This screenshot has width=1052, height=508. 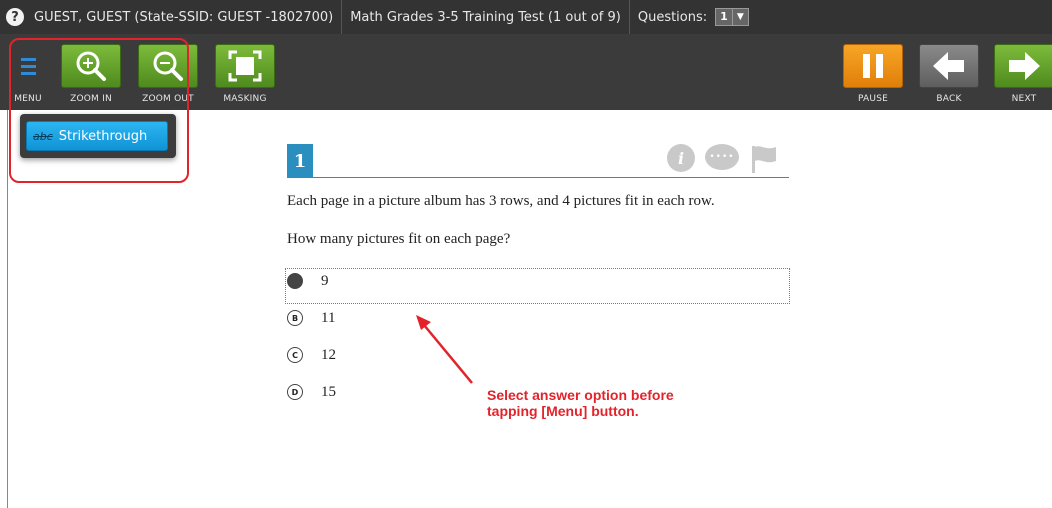 I want to click on annotation-highlight-box, so click(x=99, y=110).